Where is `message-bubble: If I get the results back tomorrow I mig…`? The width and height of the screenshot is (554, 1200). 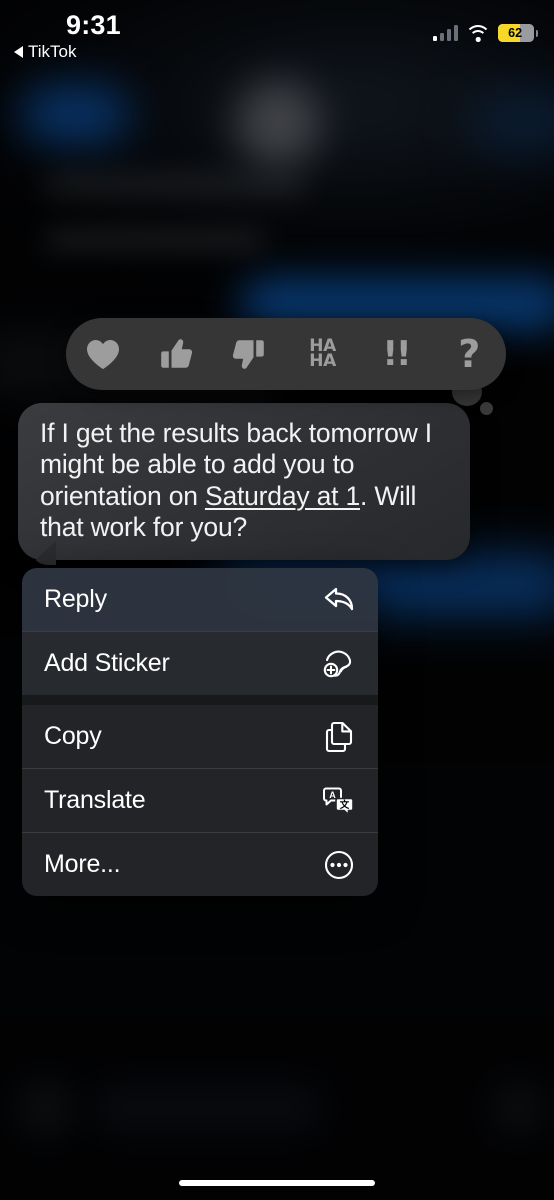 message-bubble: If I get the results back tomorrow I mig… is located at coordinates (244, 482).